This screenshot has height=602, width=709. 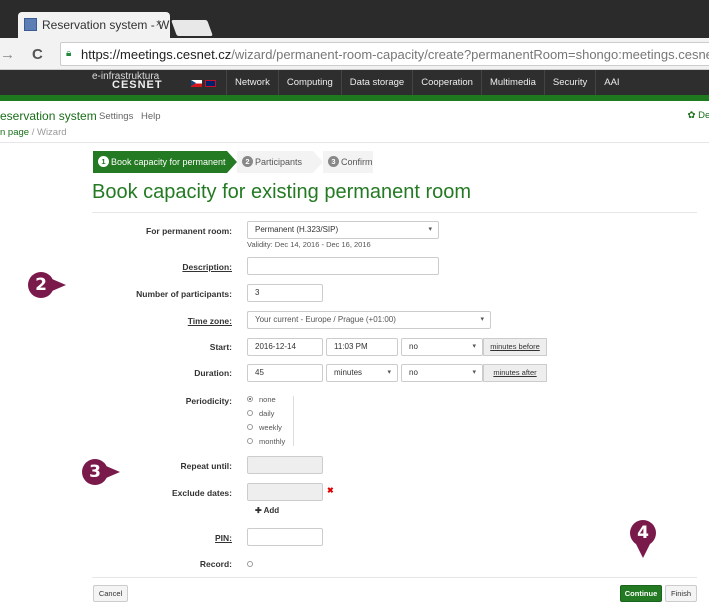 What do you see at coordinates (252, 82) in the screenshot?
I see `cesnet-nav-item-network: Network` at bounding box center [252, 82].